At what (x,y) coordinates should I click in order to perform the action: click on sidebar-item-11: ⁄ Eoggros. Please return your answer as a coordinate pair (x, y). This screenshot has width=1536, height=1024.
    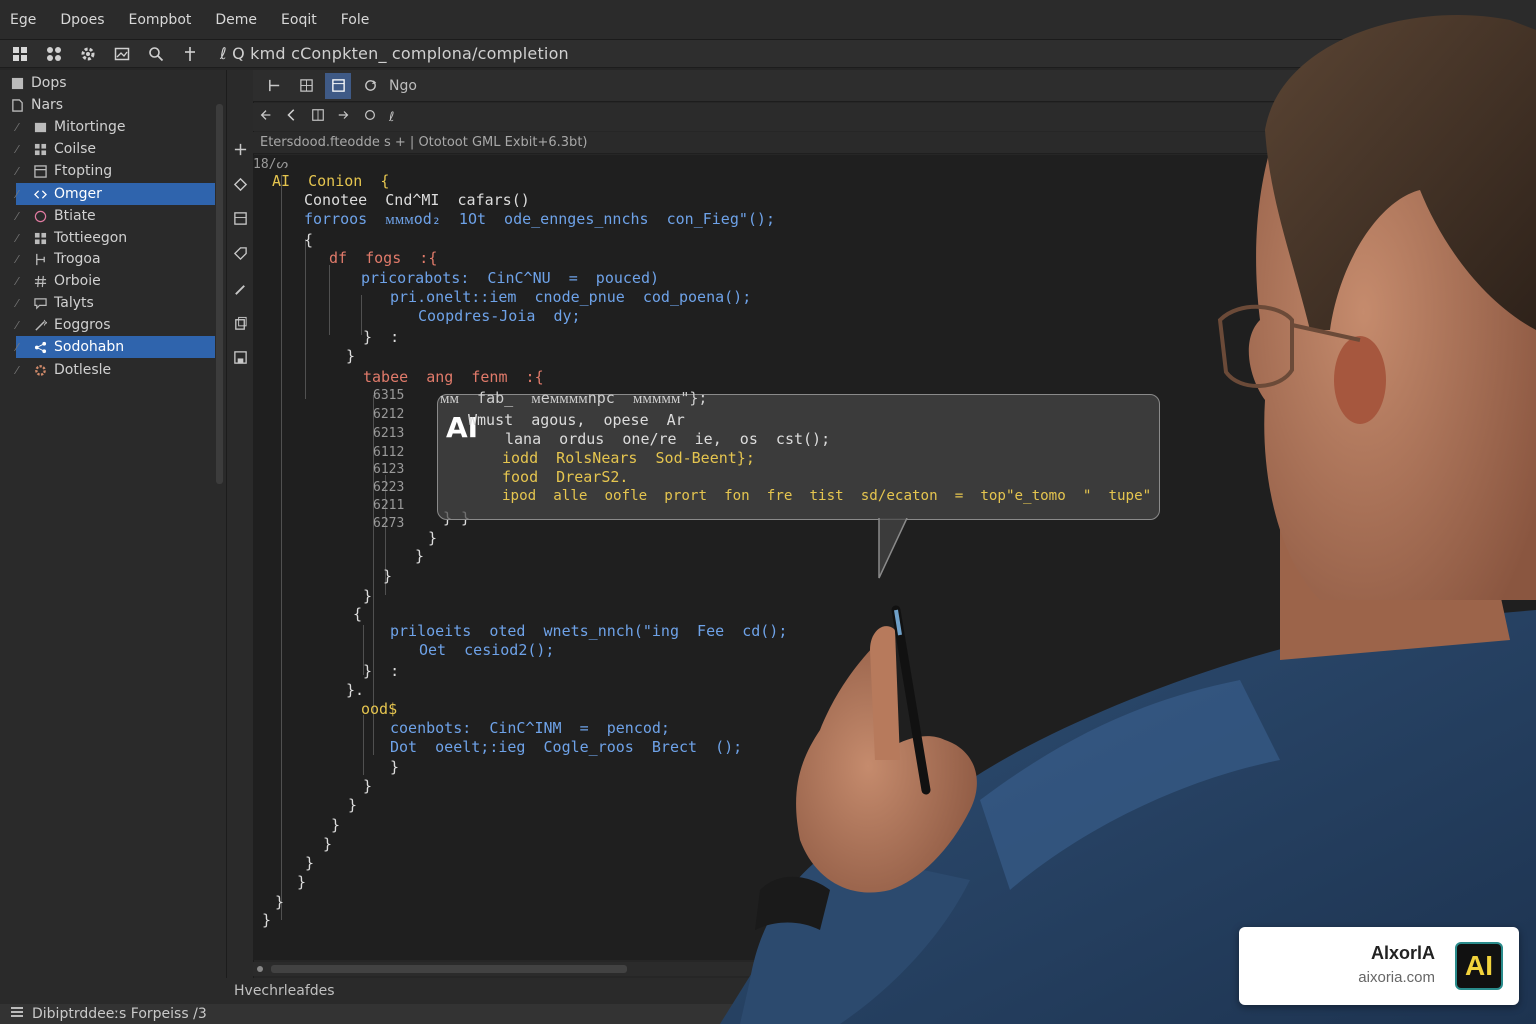
    Looking at the image, I should click on (115, 325).